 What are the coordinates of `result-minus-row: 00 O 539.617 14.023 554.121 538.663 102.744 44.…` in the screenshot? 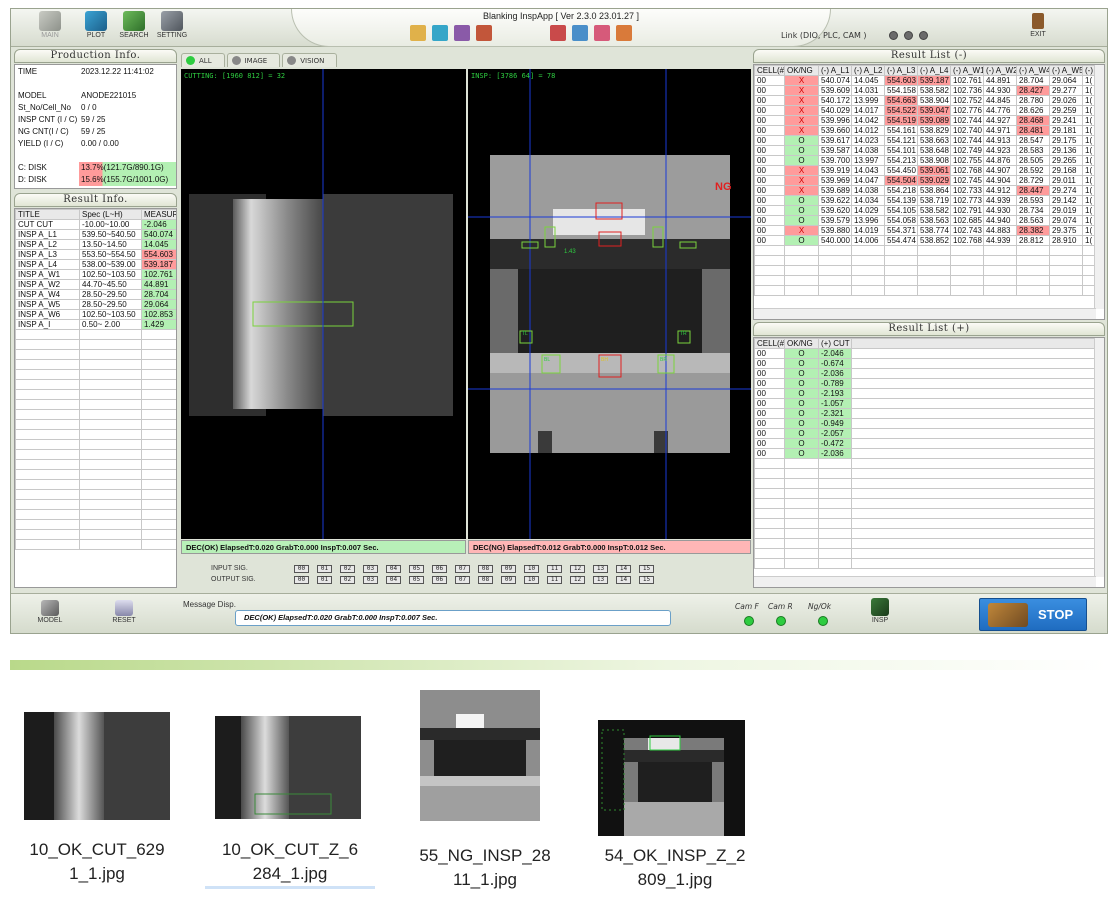 It's located at (924, 140).